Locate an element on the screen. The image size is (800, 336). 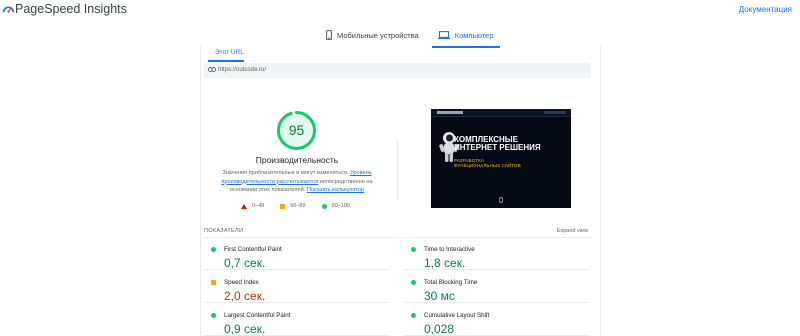
metric-first-contentful-paint: First Contentful Paint 0,7 сек. is located at coordinates (296, 254).